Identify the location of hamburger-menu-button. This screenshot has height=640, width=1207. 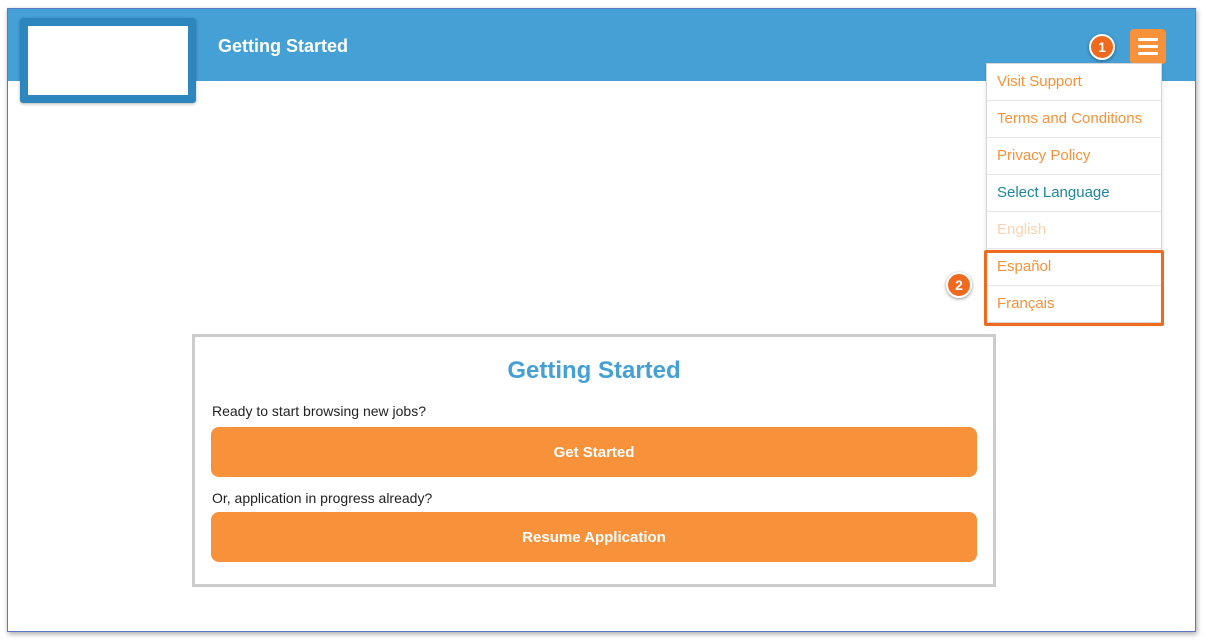
(1148, 46).